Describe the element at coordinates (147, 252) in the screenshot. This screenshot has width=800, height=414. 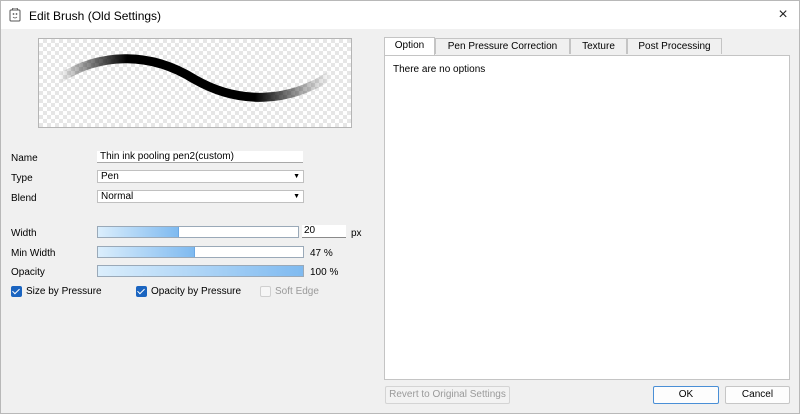
I see `min-width-slider-fill` at that location.